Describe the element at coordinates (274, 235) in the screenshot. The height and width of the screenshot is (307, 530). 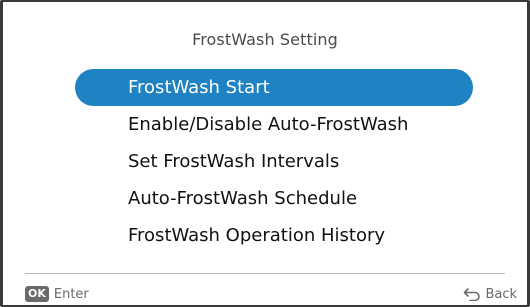
I see `menu-item-frostwash-operation-history: FrostWash Operation History` at that location.